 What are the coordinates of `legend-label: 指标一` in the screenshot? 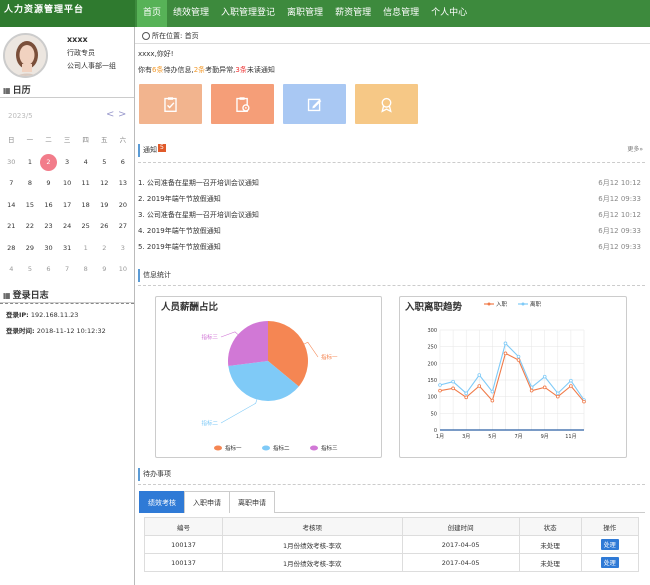 It's located at (233, 448).